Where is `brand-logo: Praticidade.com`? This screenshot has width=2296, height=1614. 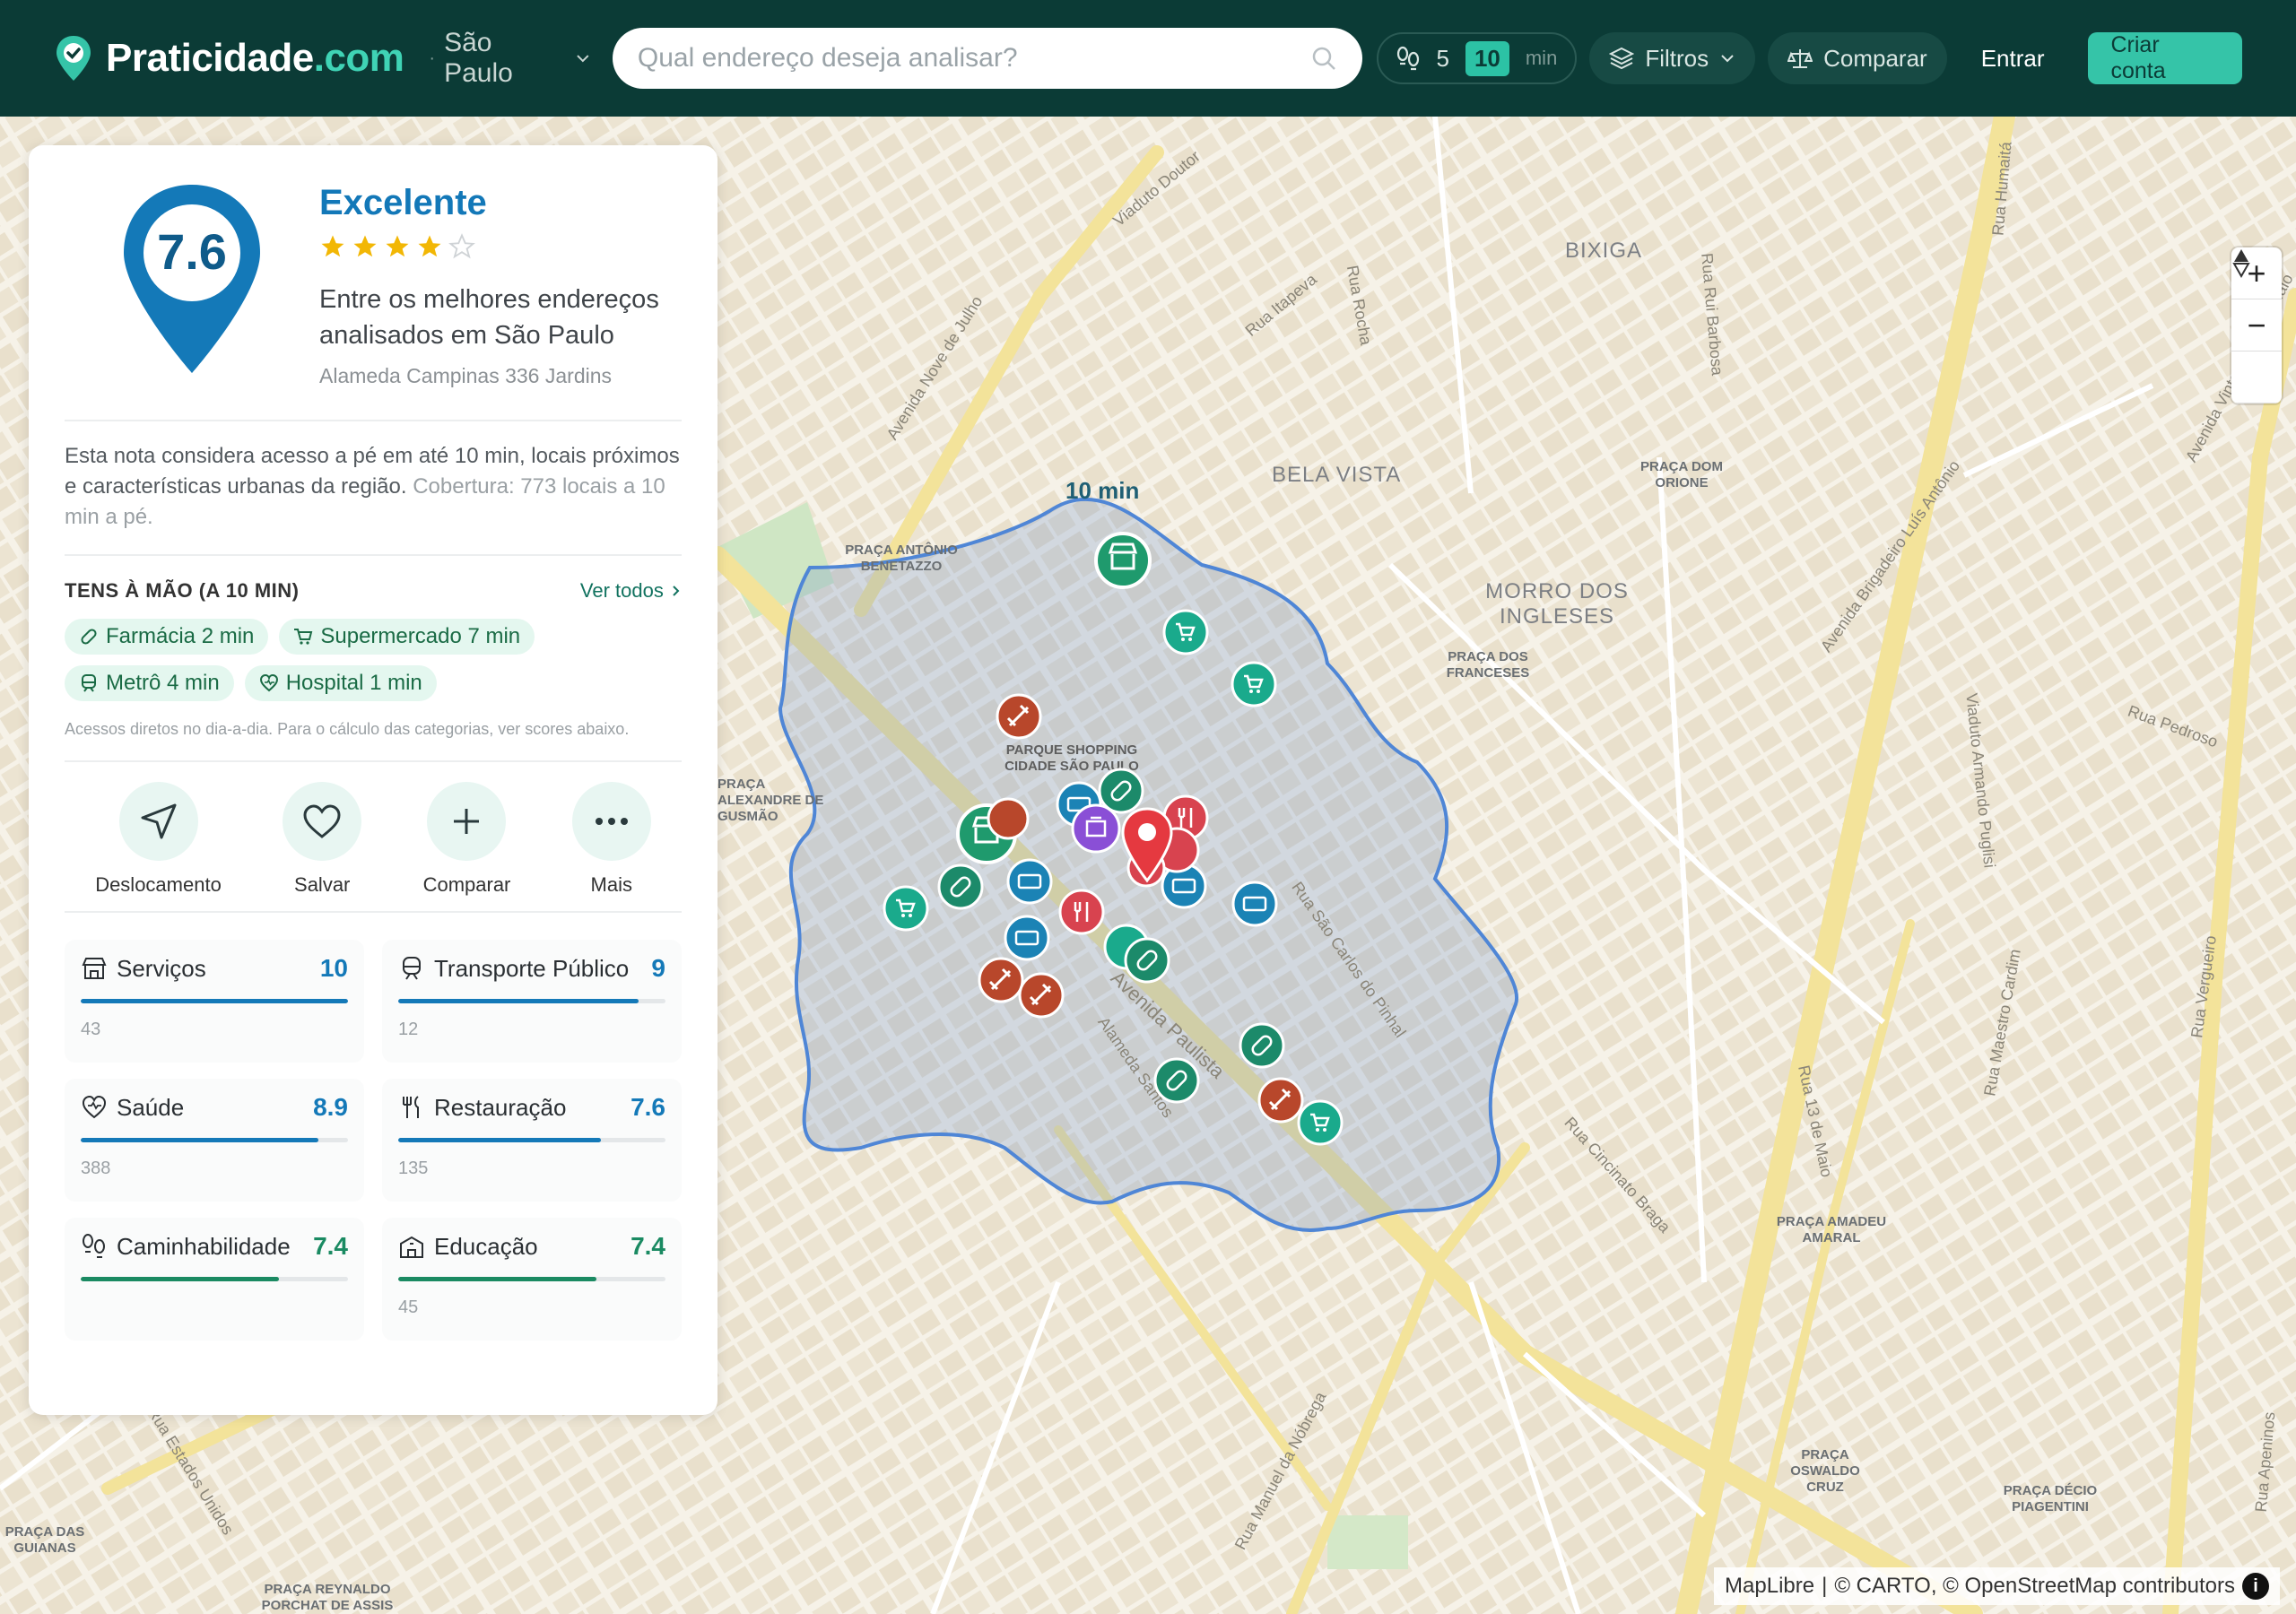 brand-logo: Praticidade.com is located at coordinates (229, 58).